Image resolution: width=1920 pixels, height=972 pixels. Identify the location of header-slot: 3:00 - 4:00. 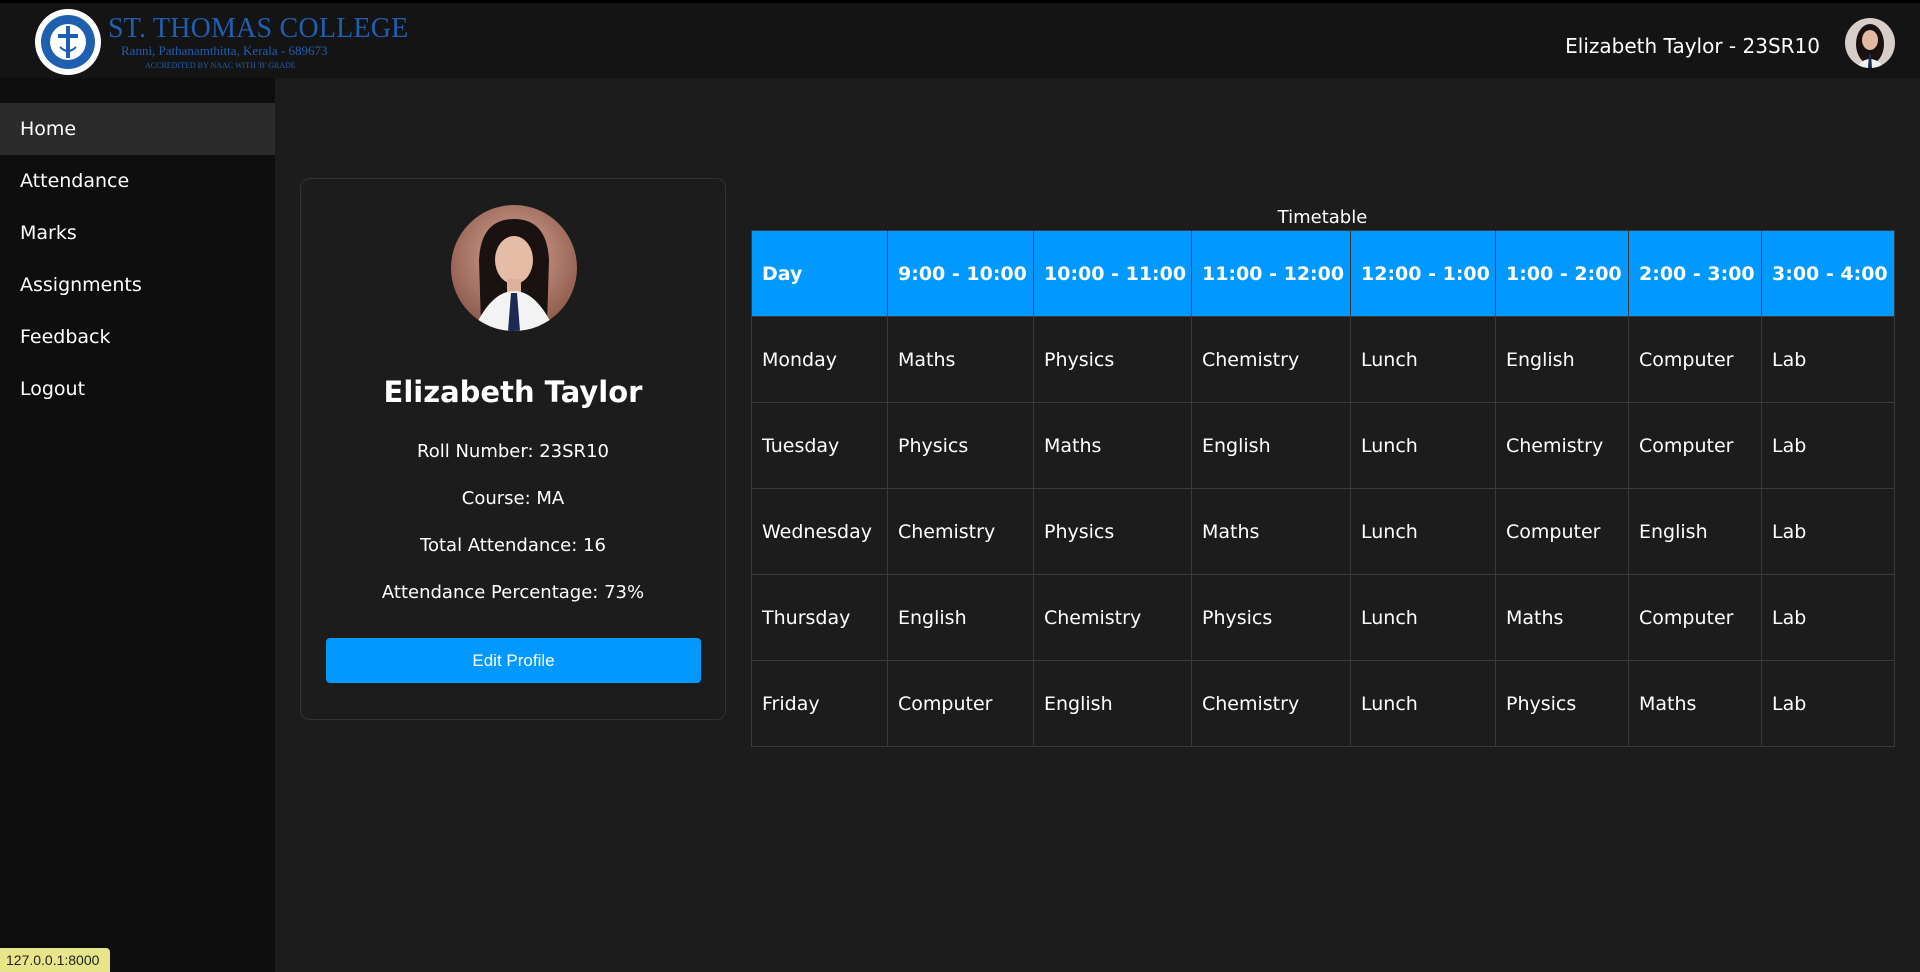
(1828, 273).